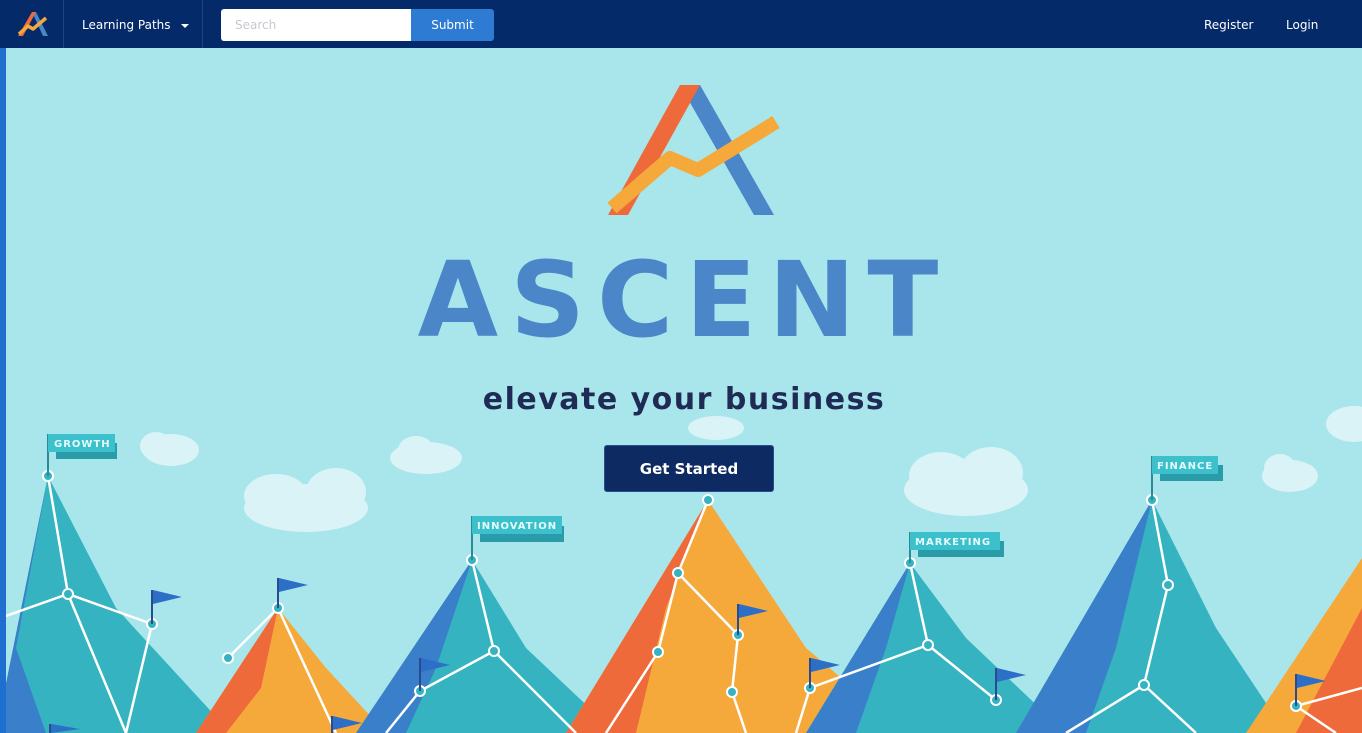  Describe the element at coordinates (684, 399) in the screenshot. I see `tagline: elevate your business` at that location.